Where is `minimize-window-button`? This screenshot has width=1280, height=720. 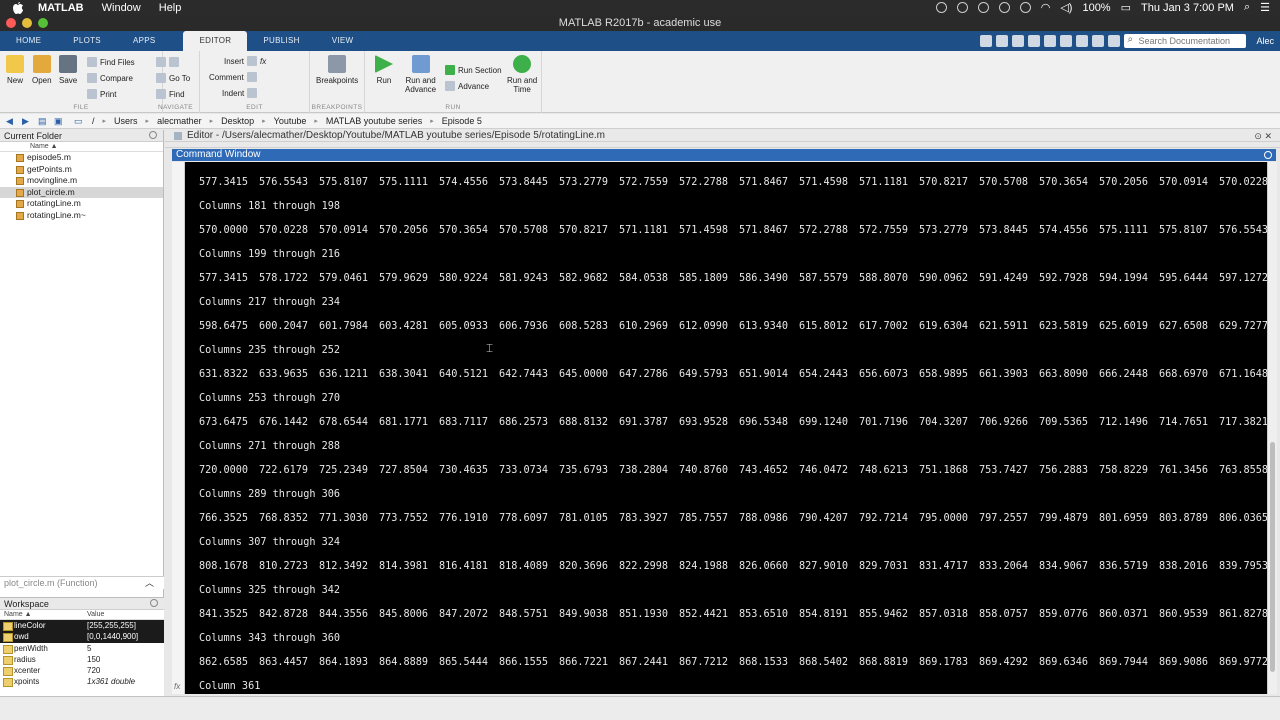
minimize-window-button is located at coordinates (27, 23).